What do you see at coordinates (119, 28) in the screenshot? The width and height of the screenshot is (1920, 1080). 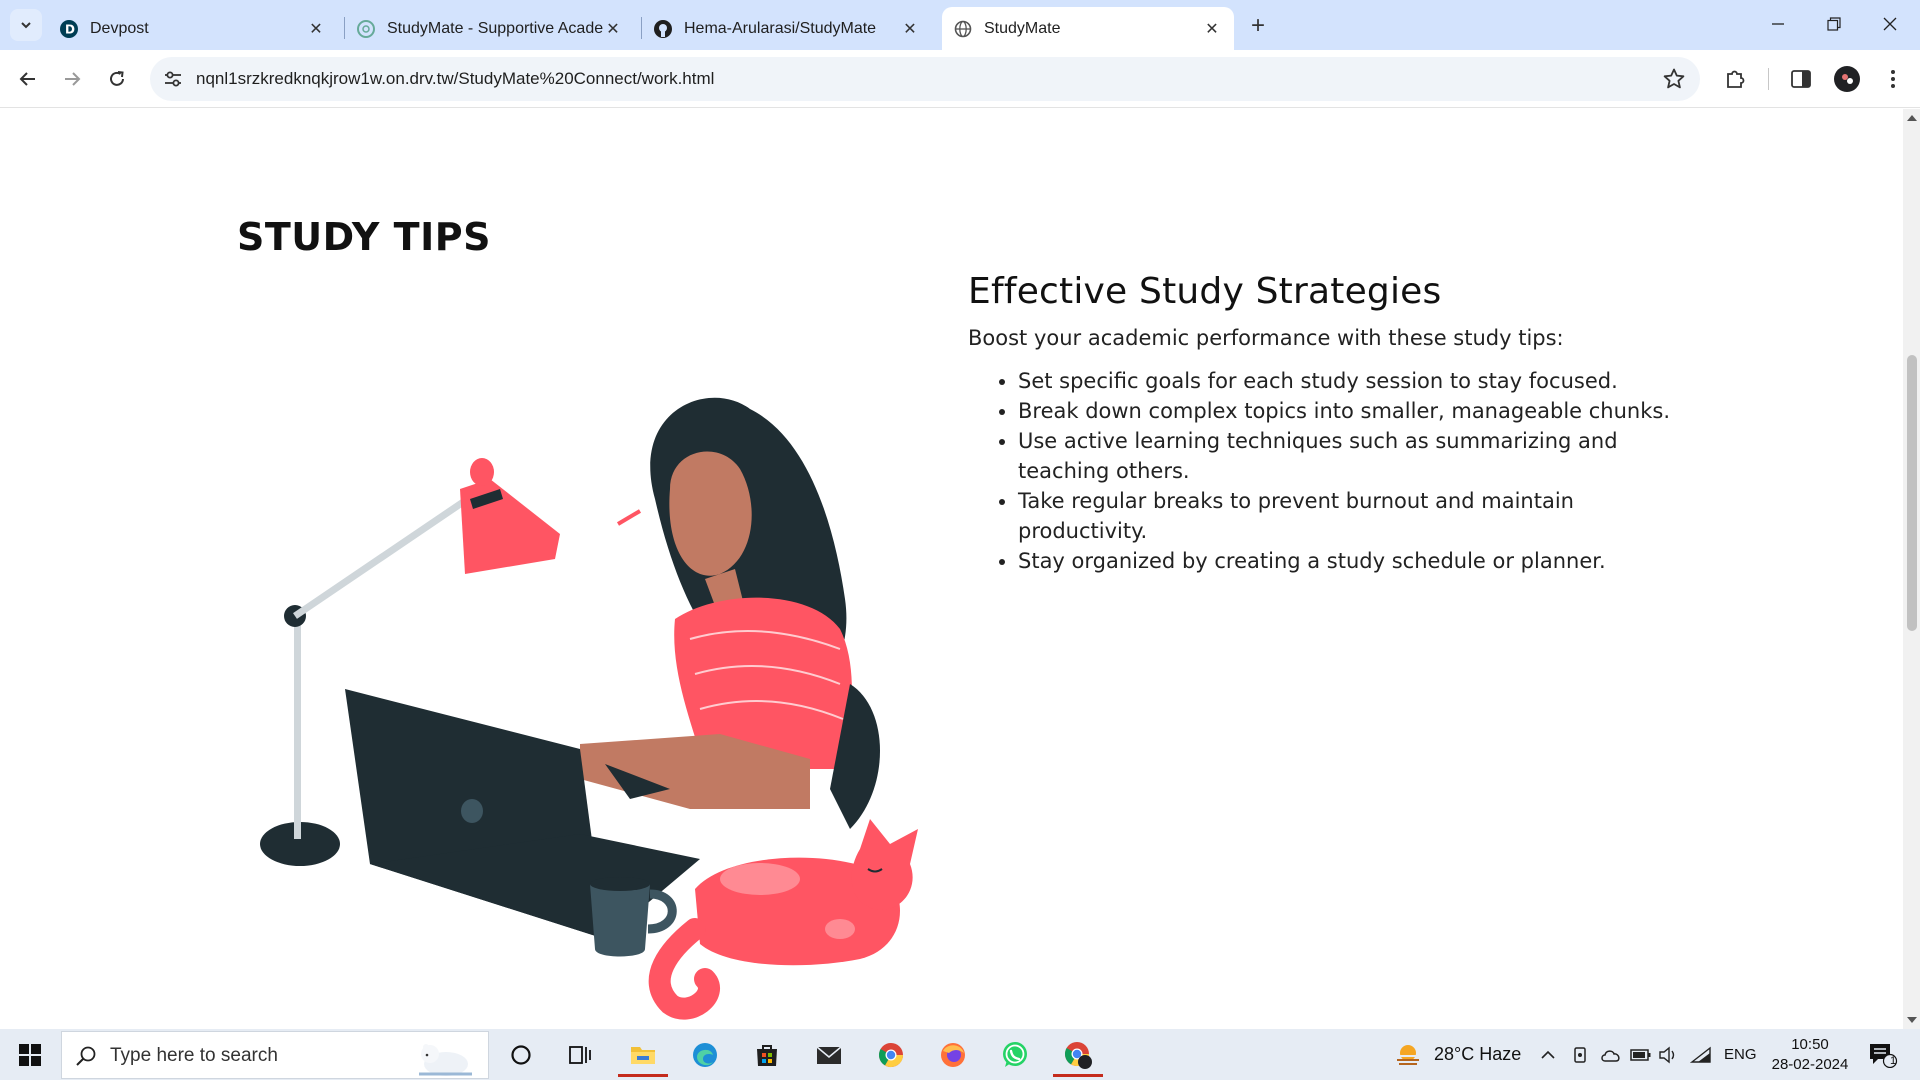 I see `tab-title: Devpost` at bounding box center [119, 28].